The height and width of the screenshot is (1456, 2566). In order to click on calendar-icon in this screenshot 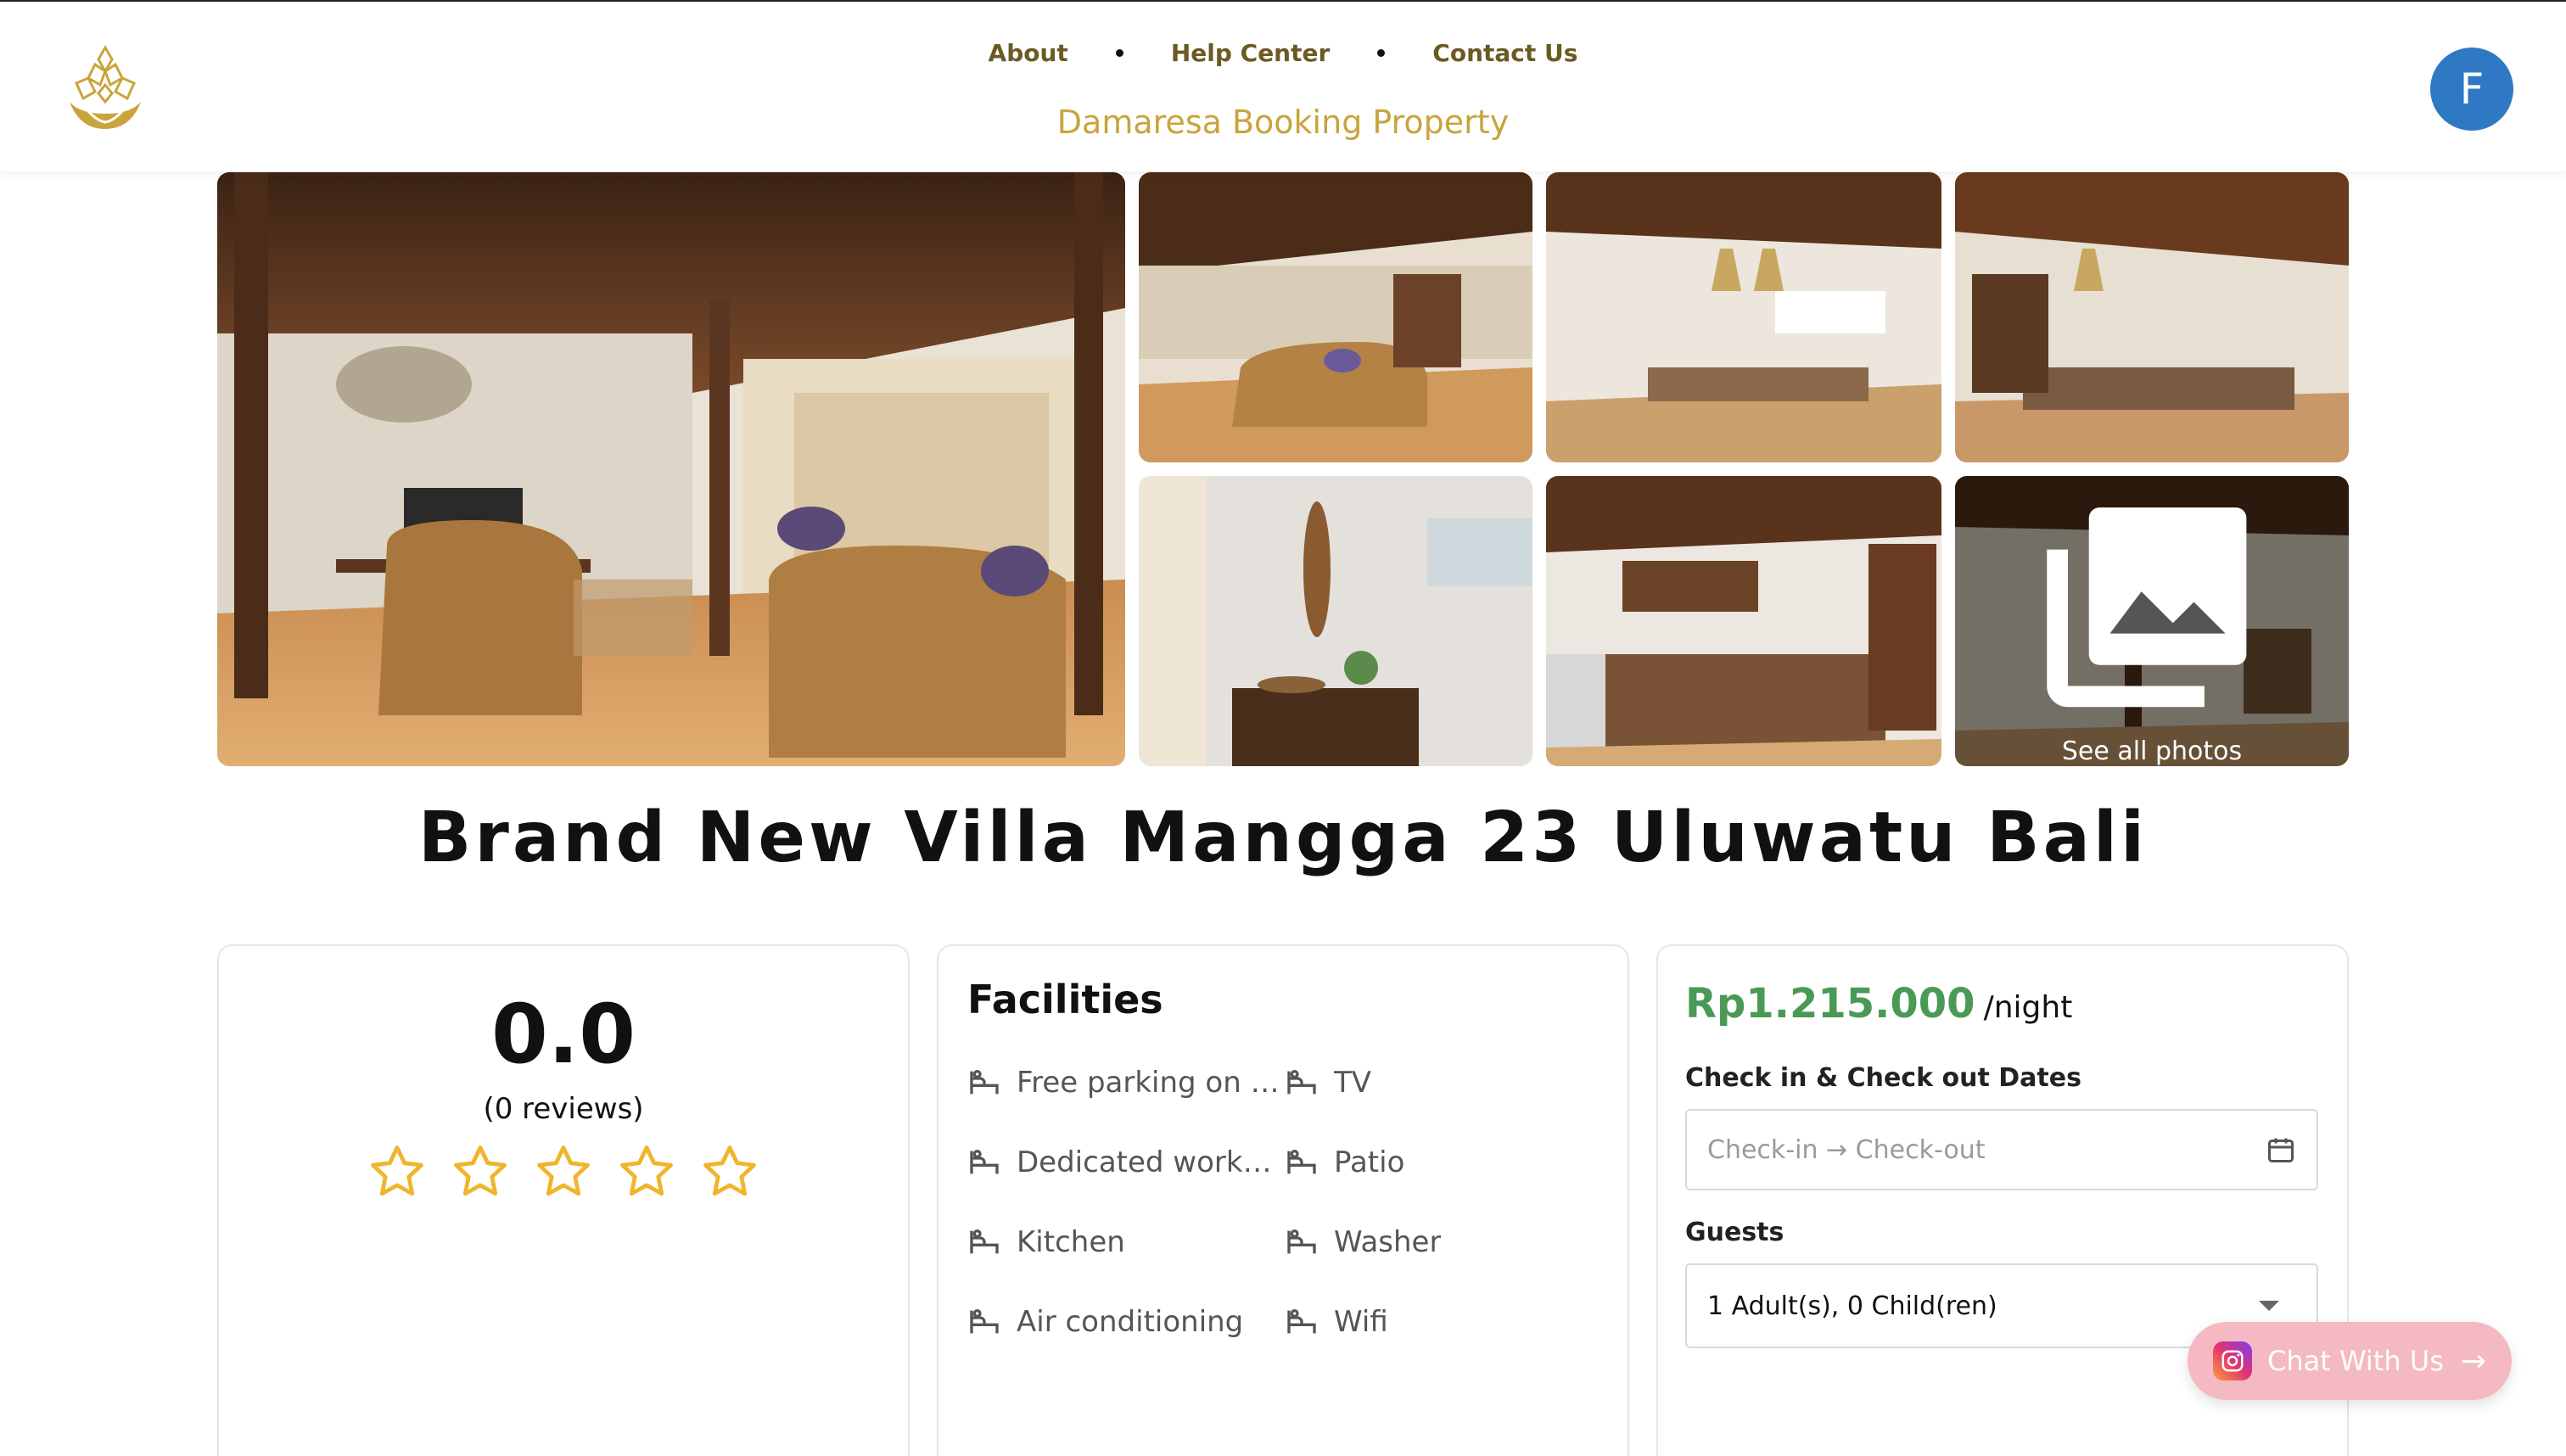, I will do `click(2281, 1149)`.